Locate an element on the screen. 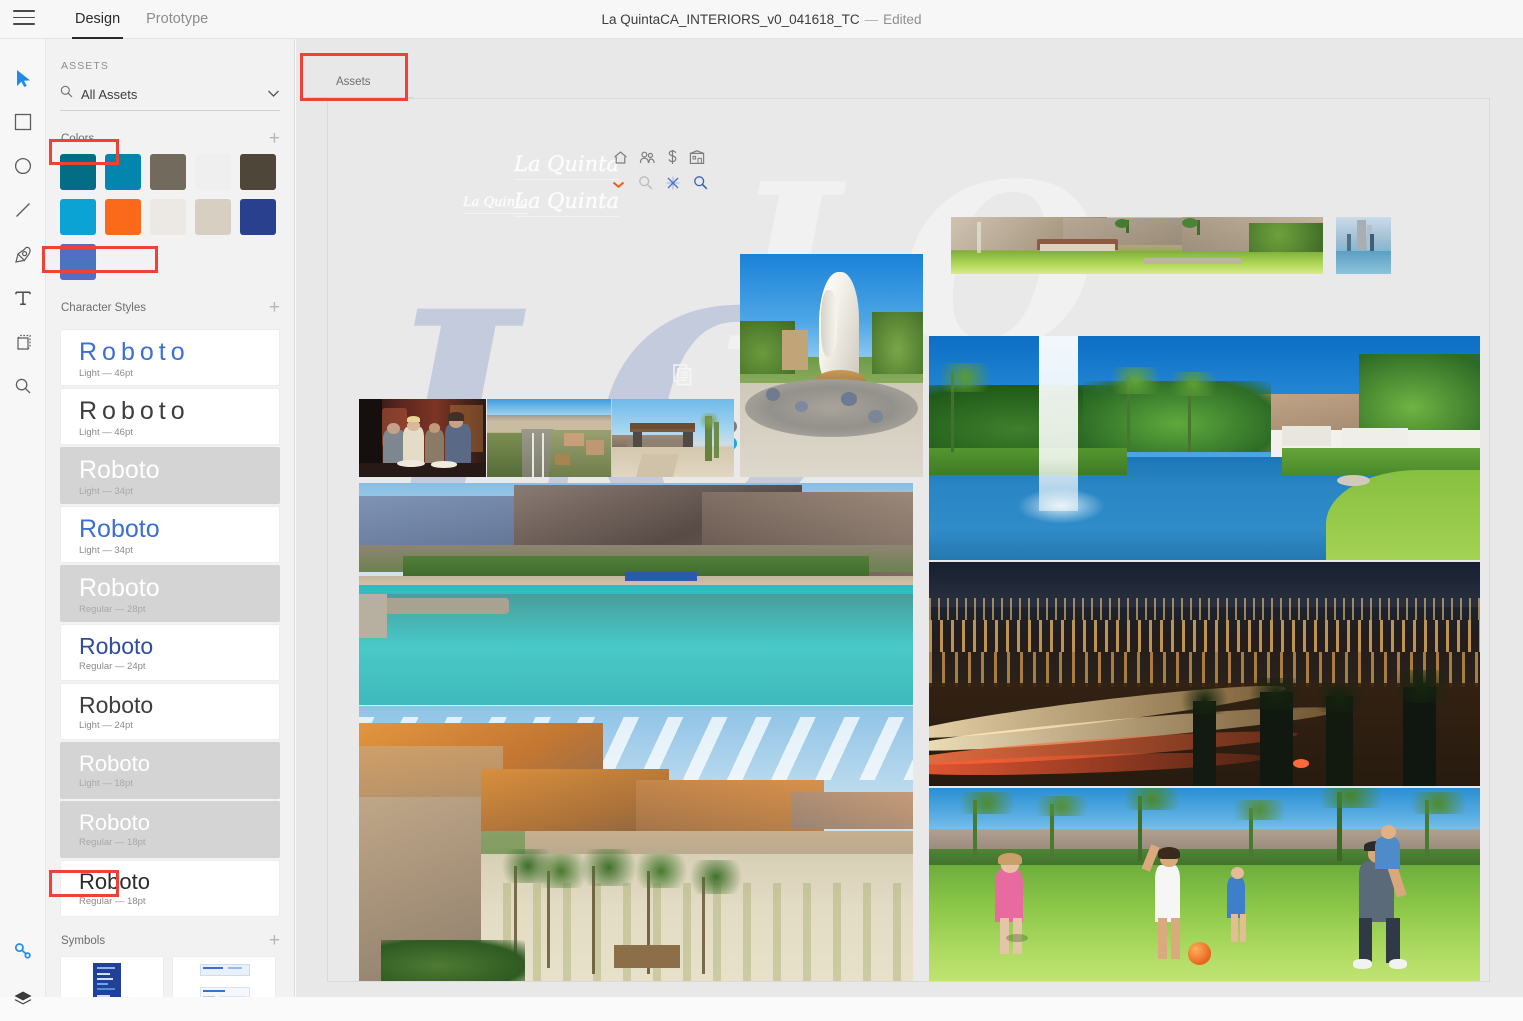 The height and width of the screenshot is (1021, 1523). zoom-tool is located at coordinates (23, 386).